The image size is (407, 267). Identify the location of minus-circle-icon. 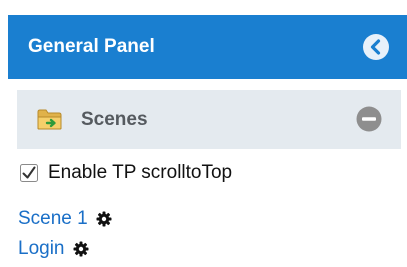
(369, 119).